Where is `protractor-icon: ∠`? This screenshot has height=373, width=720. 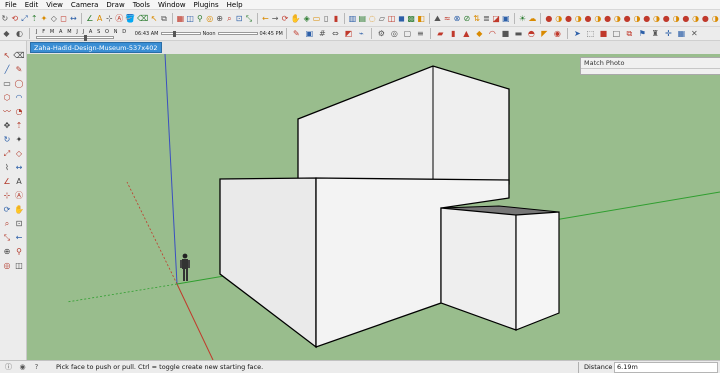
protractor-icon: ∠ is located at coordinates (7, 181).